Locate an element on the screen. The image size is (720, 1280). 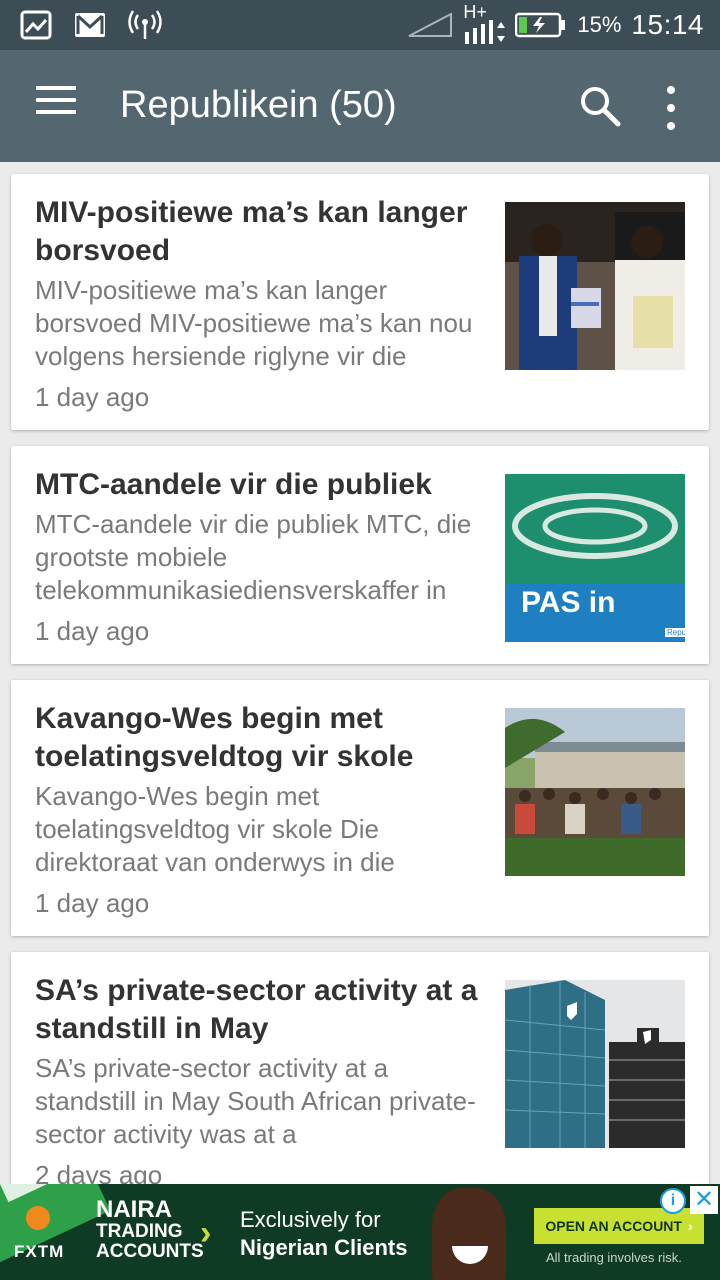
ad-headline: NAIRA TRADING ACCOUNTS is located at coordinates (150, 1230).